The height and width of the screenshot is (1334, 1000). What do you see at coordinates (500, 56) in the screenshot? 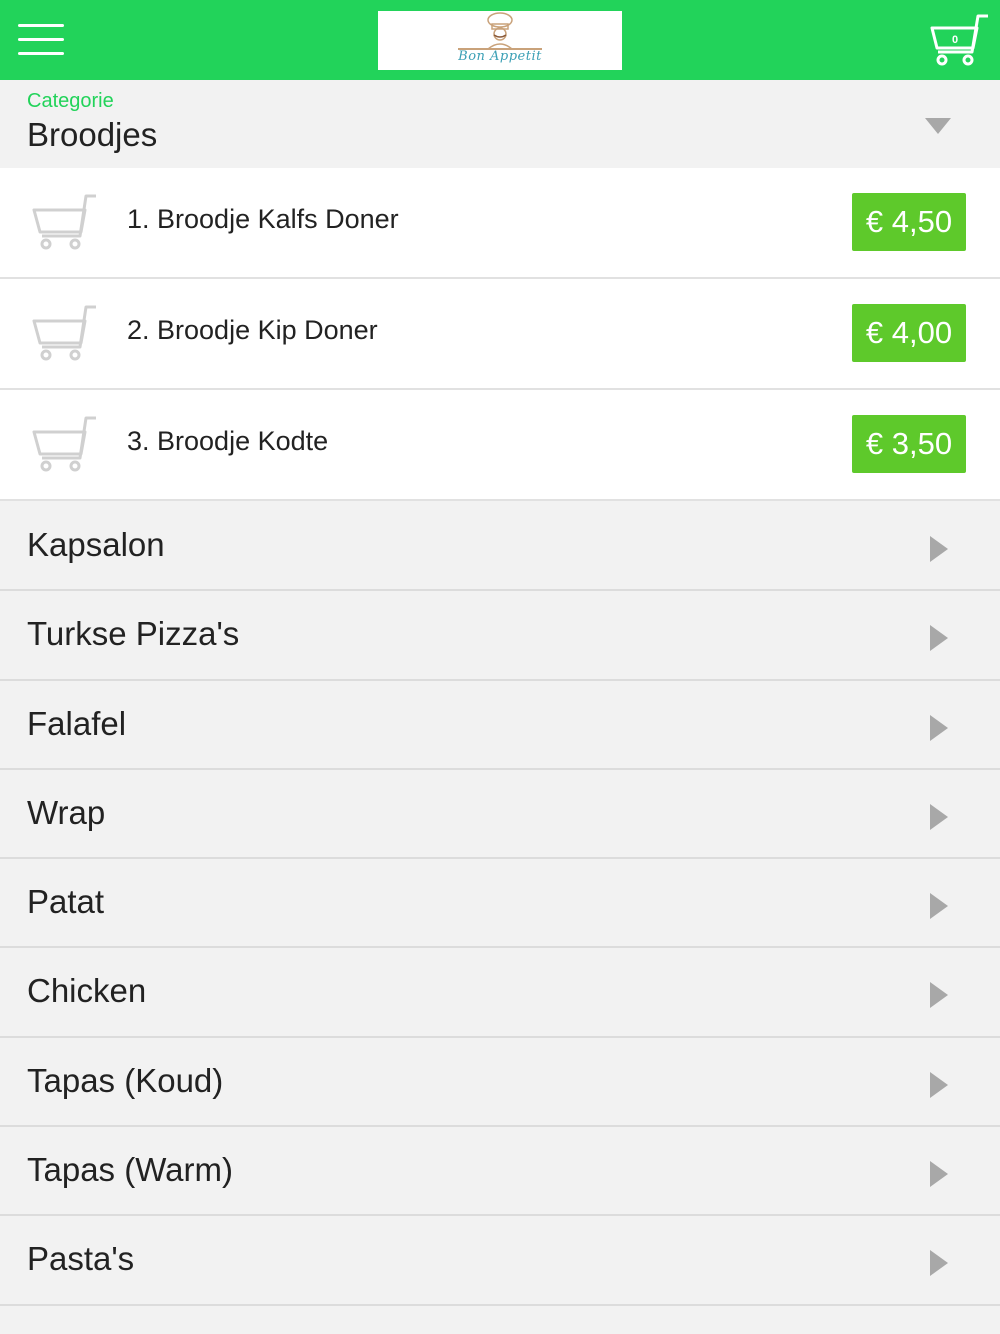
I see `logo-text: Bon Appetit` at bounding box center [500, 56].